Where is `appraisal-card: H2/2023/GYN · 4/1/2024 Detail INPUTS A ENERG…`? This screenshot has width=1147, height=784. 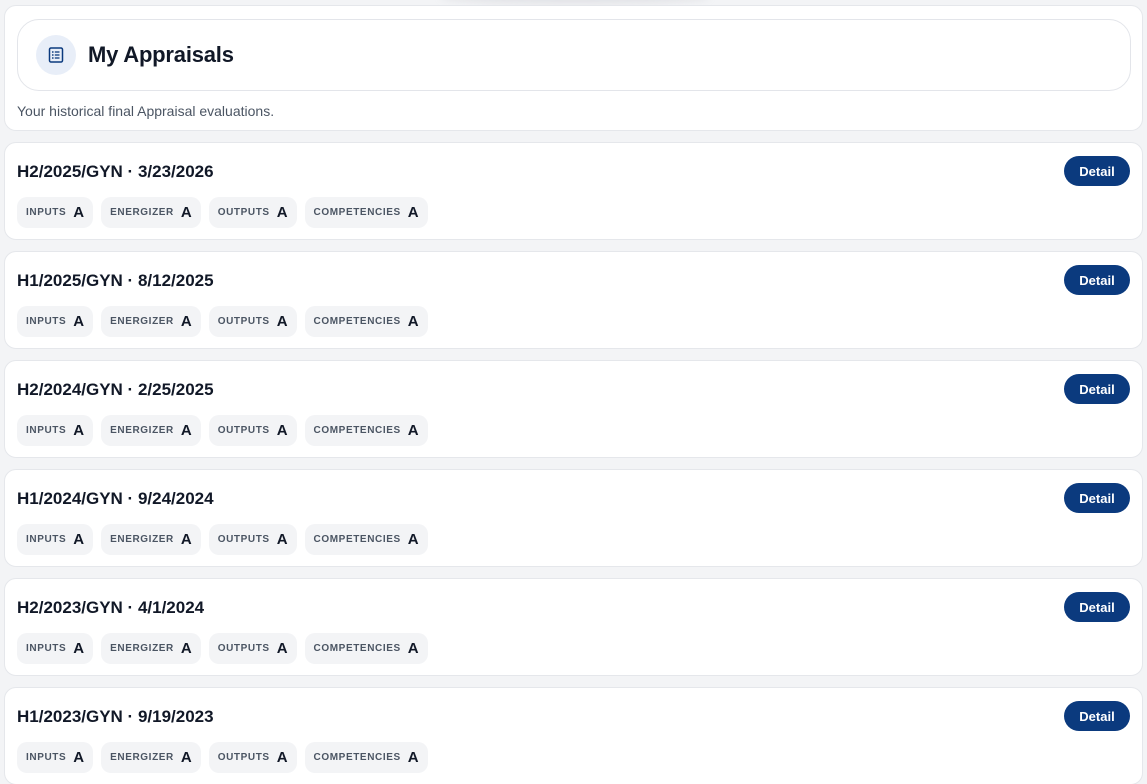
appraisal-card: H2/2023/GYN · 4/1/2024 Detail INPUTS A ENERG… is located at coordinates (573, 627).